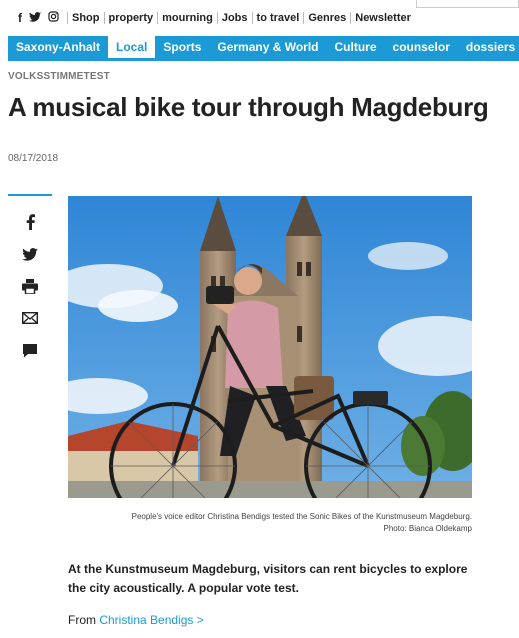  Describe the element at coordinates (30, 318) in the screenshot. I see `share-mail-icon` at that location.